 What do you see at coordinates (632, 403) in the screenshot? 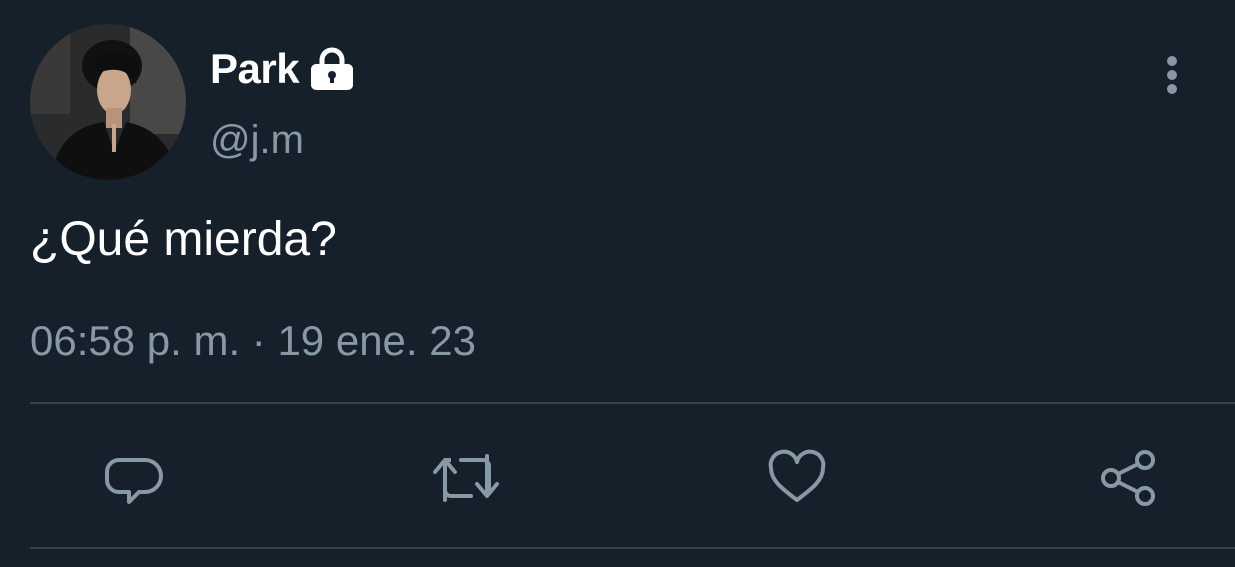
I see `divider` at bounding box center [632, 403].